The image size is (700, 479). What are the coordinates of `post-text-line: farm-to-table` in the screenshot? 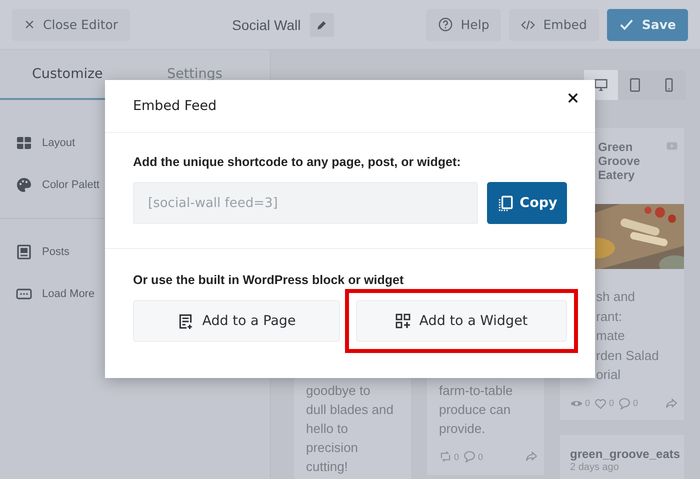 It's located at (476, 391).